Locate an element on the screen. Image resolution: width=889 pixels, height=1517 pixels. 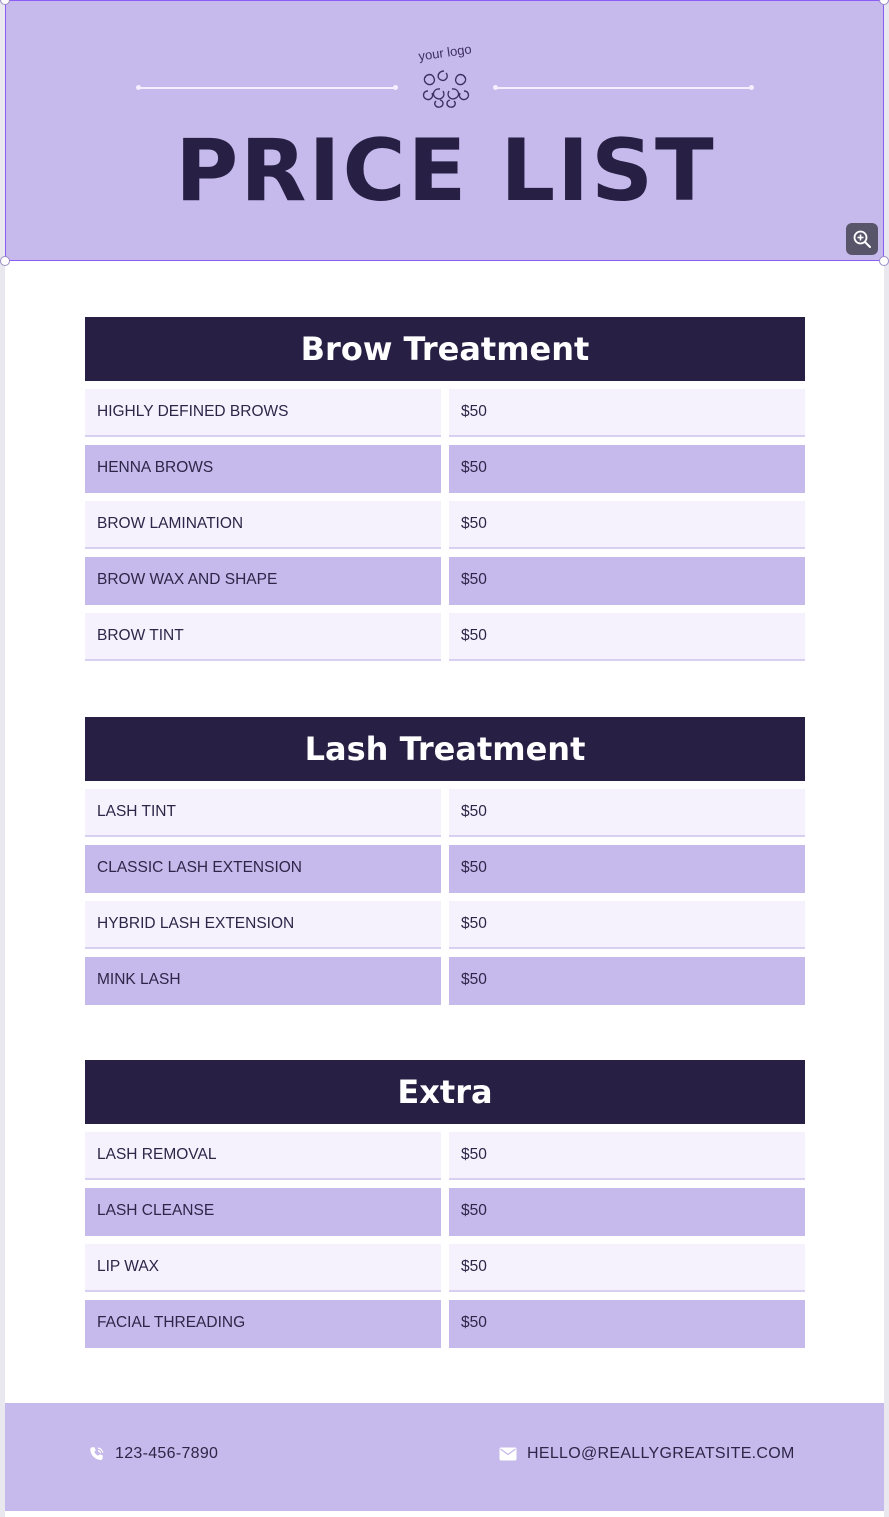
table-row: CLASSIC LASH EXTENSION $50 is located at coordinates (445, 869).